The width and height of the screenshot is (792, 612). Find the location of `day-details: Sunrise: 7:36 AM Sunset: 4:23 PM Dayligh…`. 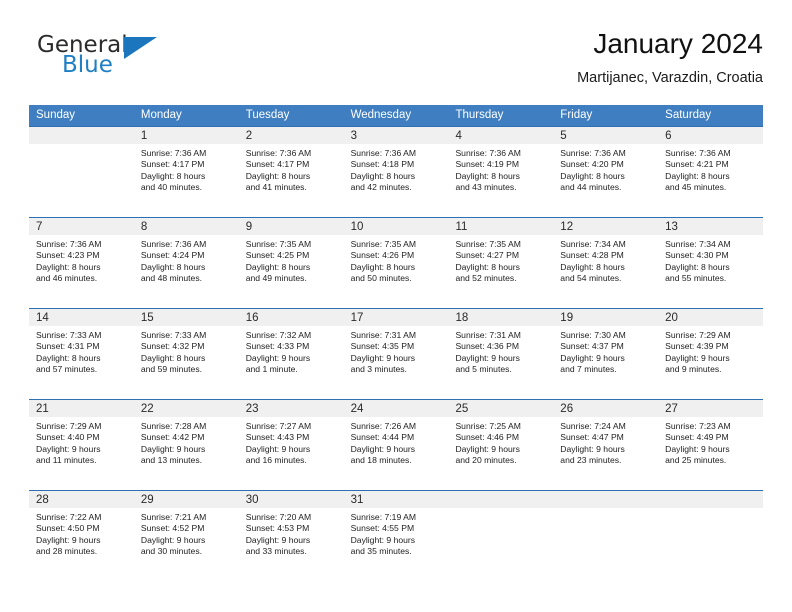

day-details: Sunrise: 7:36 AM Sunset: 4:23 PM Dayligh… is located at coordinates (85, 262).